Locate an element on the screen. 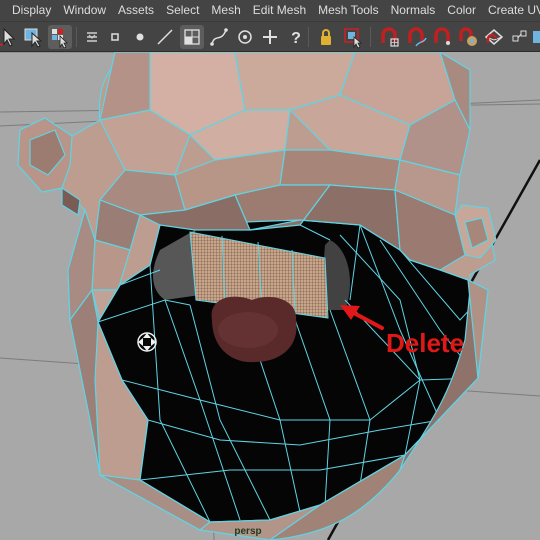  highlight-icon is located at coordinates (326, 37).